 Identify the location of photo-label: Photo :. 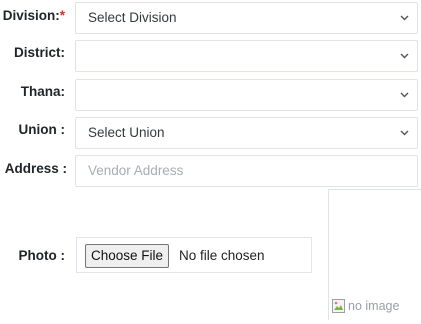
(42, 255).